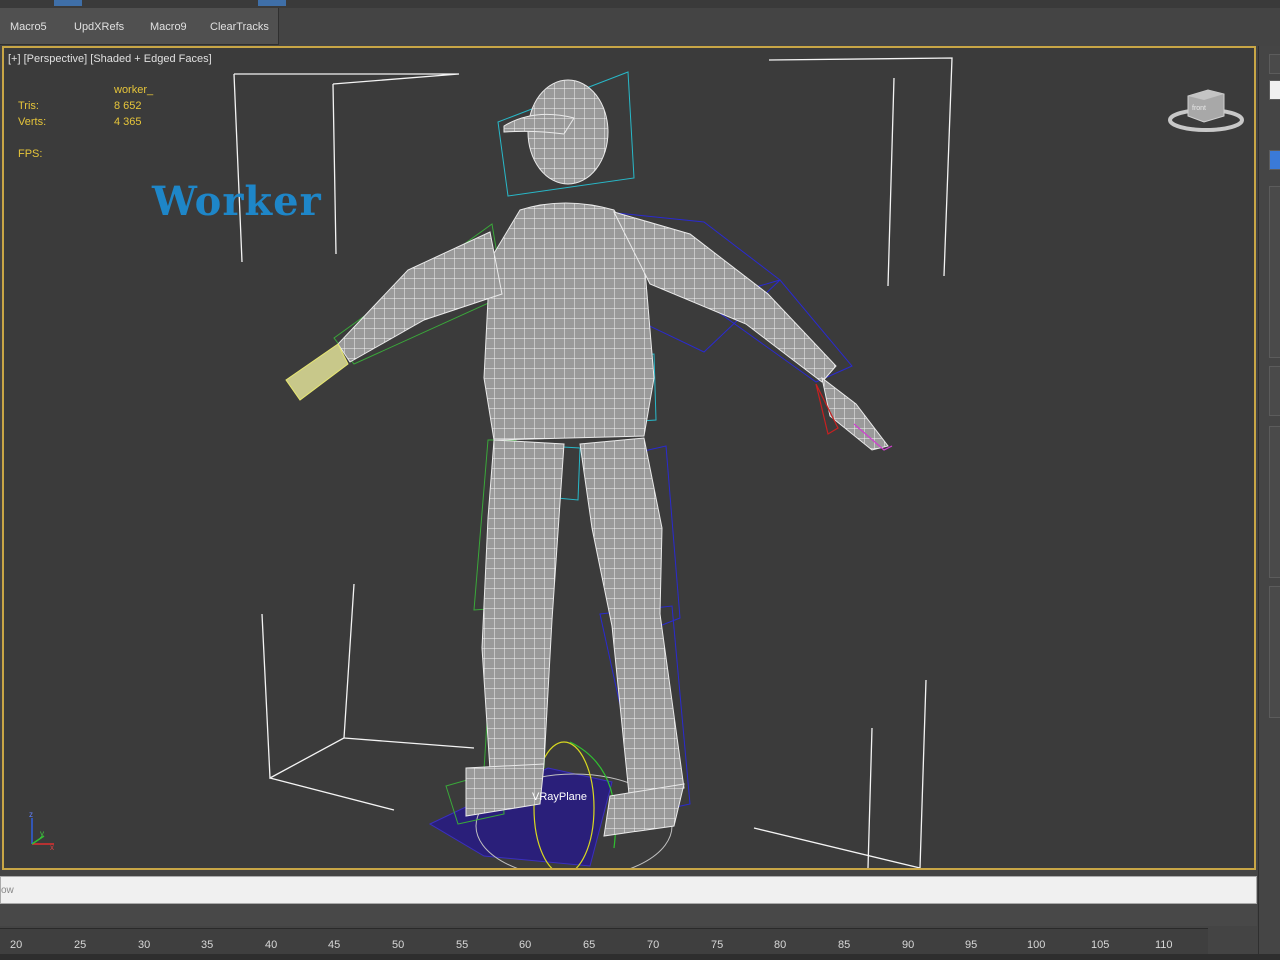  I want to click on maxscript-listener, so click(628, 890).